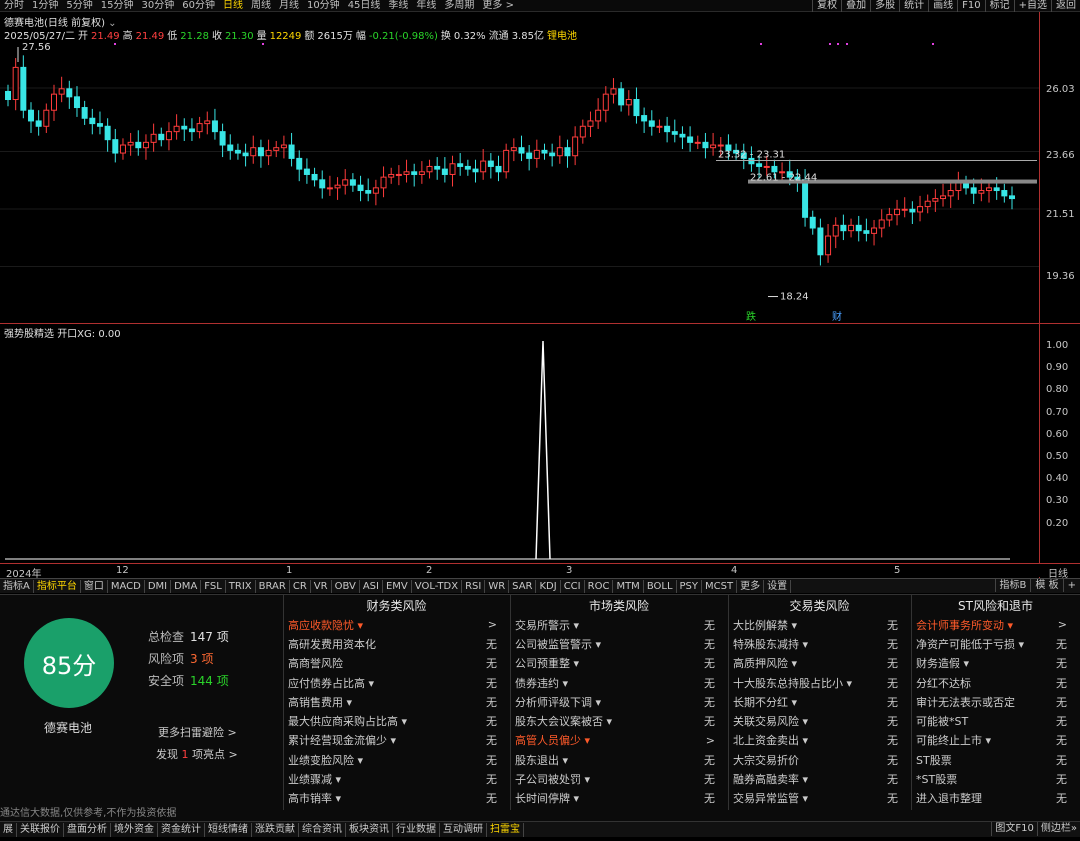 The height and width of the screenshot is (841, 1080). I want to click on period-tab: 日线, so click(233, 6).